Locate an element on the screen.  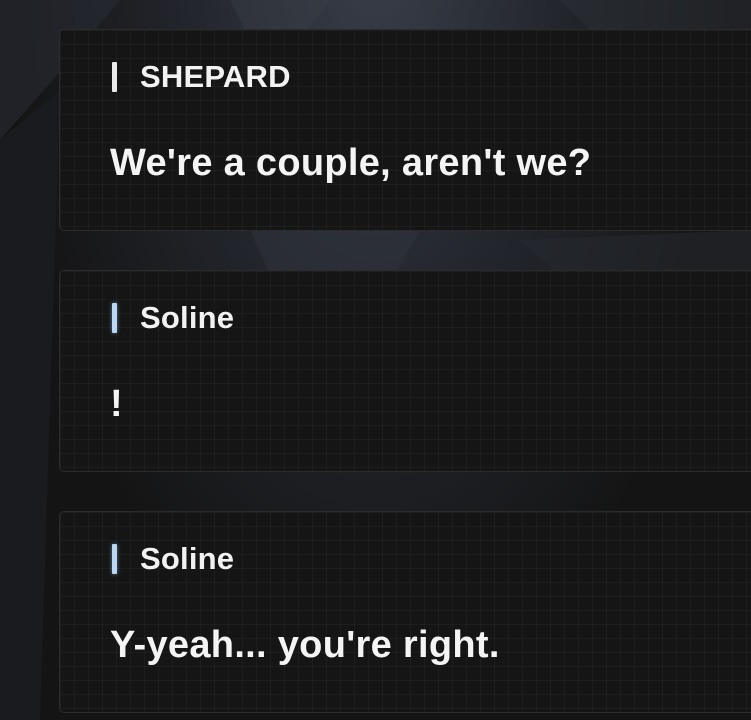
dialog-text: Y-yeah... you're right. is located at coordinates (305, 645).